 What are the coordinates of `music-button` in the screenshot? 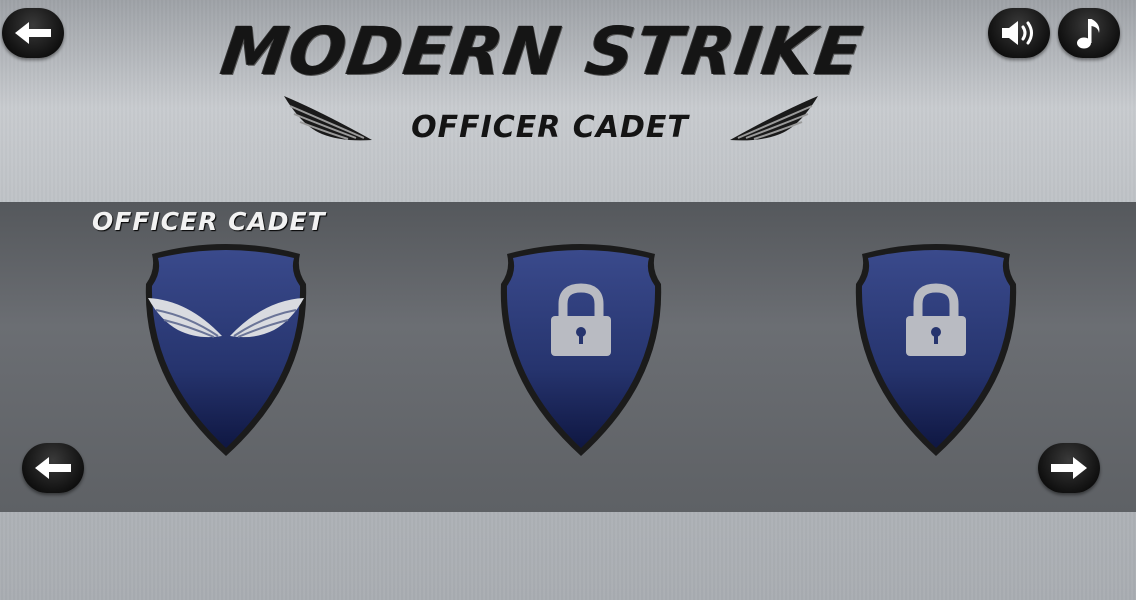 It's located at (1089, 33).